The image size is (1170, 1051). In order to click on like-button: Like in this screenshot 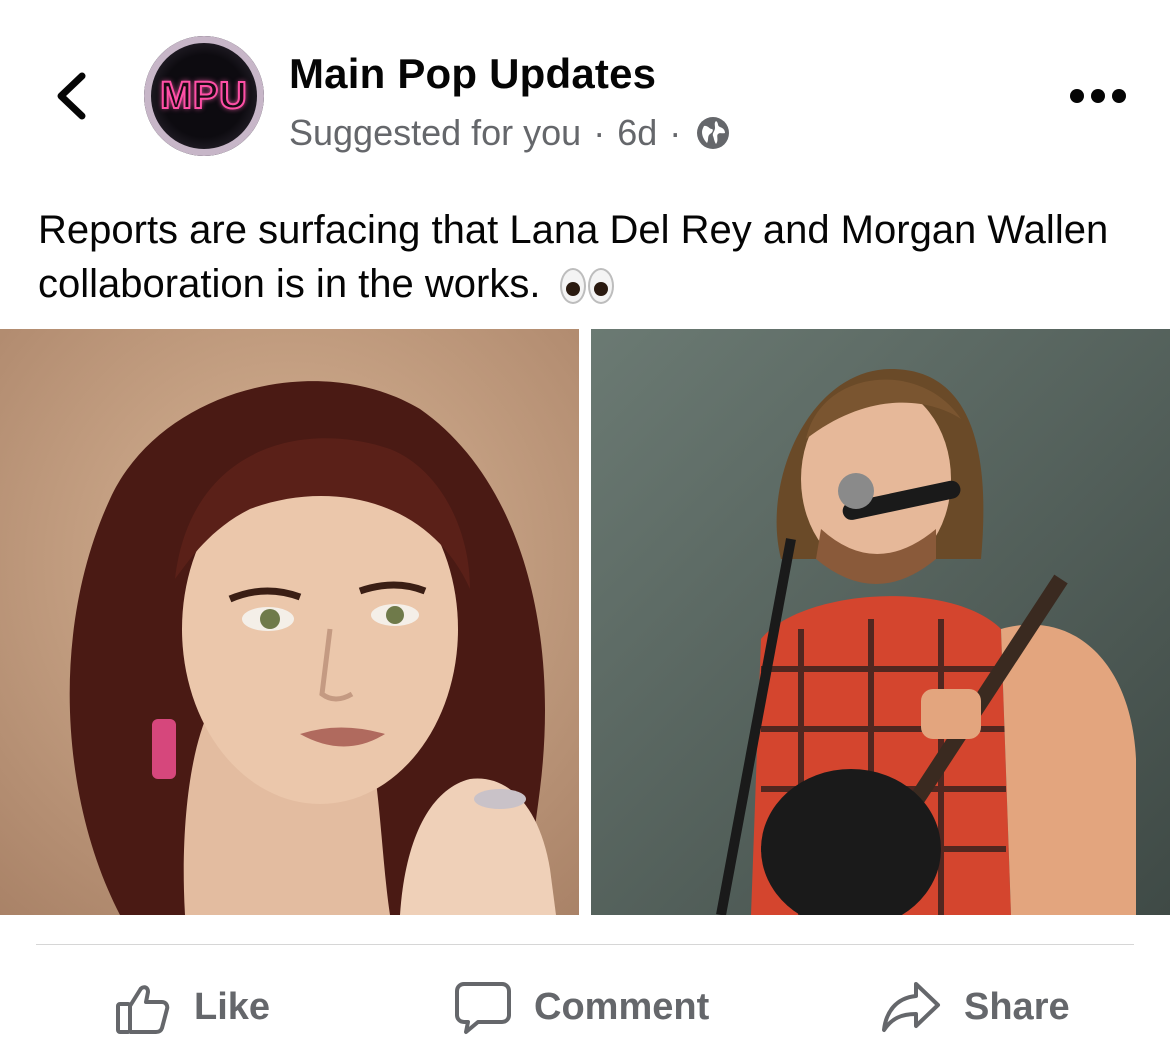, I will do `click(192, 1007)`.